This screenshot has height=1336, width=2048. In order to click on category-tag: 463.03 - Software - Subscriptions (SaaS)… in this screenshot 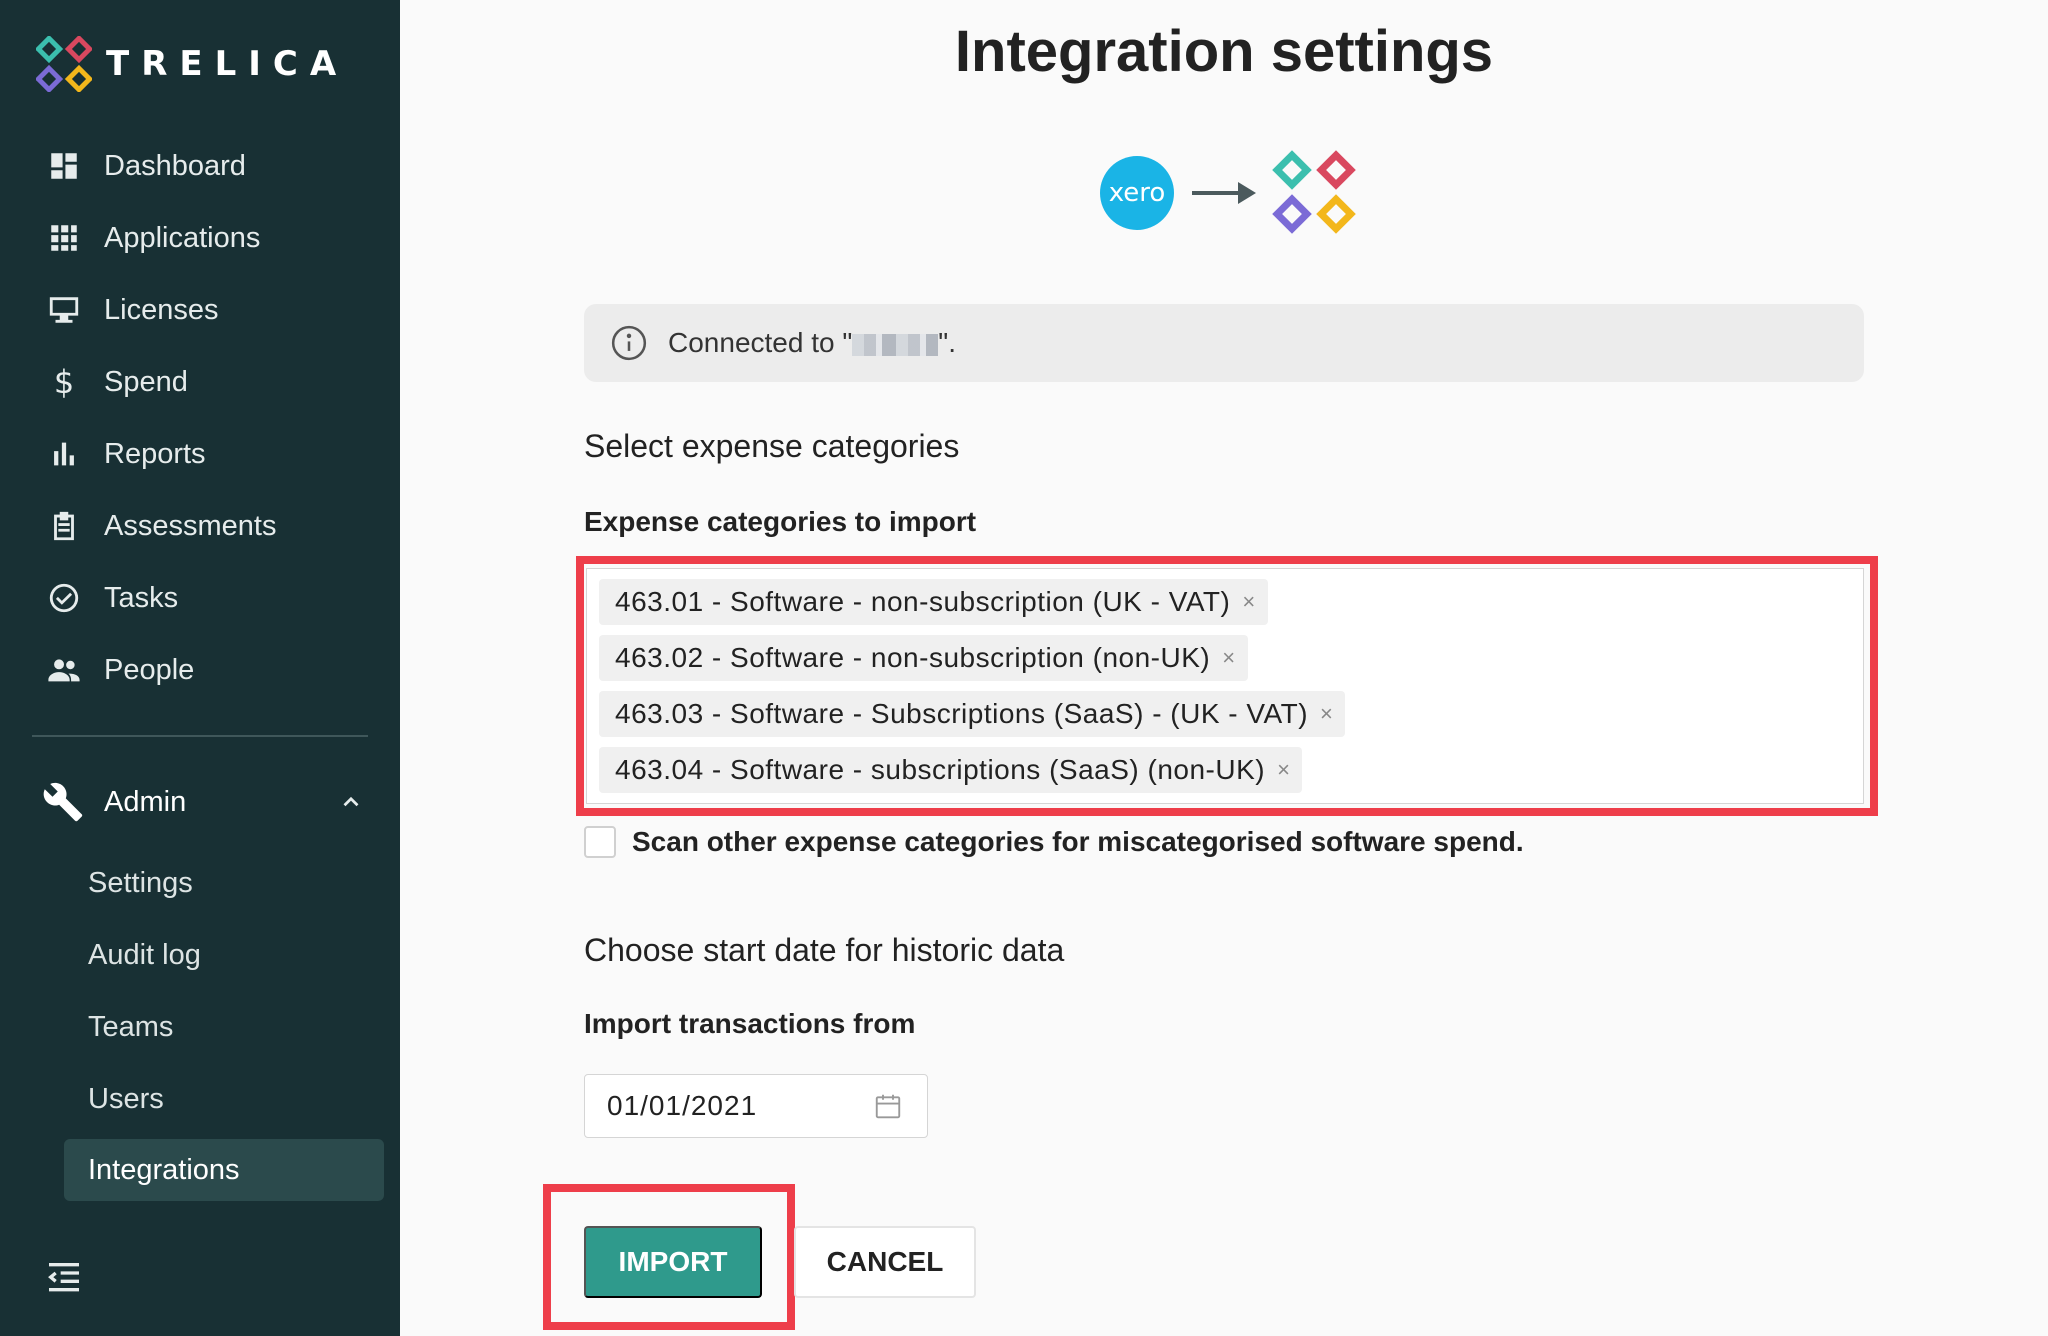, I will do `click(972, 714)`.